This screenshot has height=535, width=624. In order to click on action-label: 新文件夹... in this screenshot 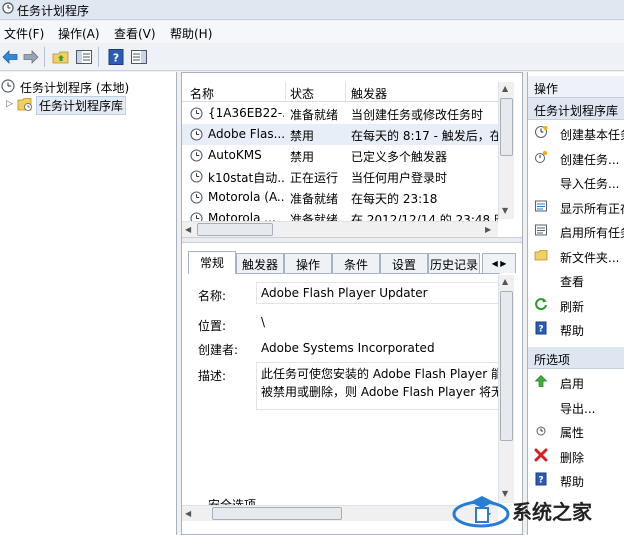, I will do `click(590, 257)`.